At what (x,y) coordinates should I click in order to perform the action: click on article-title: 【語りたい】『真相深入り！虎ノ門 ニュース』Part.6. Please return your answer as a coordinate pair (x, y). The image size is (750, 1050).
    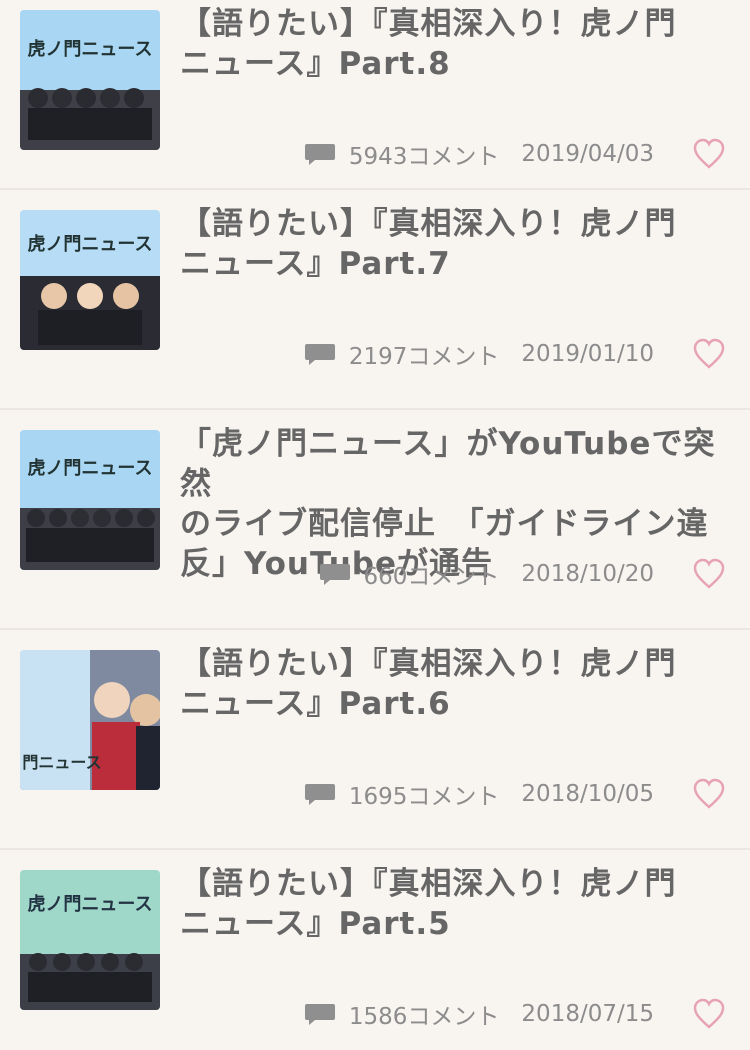
    Looking at the image, I should click on (450, 684).